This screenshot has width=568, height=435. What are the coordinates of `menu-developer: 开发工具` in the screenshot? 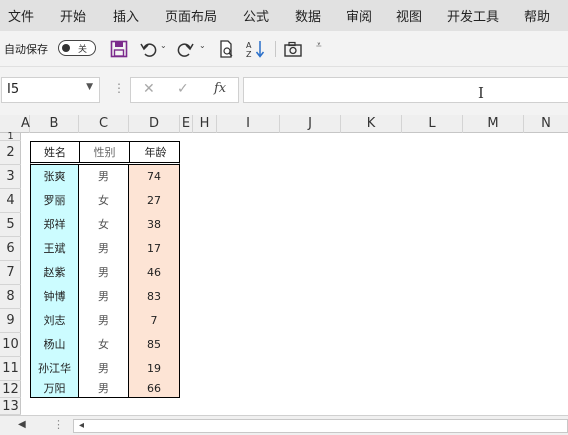 It's located at (473, 15).